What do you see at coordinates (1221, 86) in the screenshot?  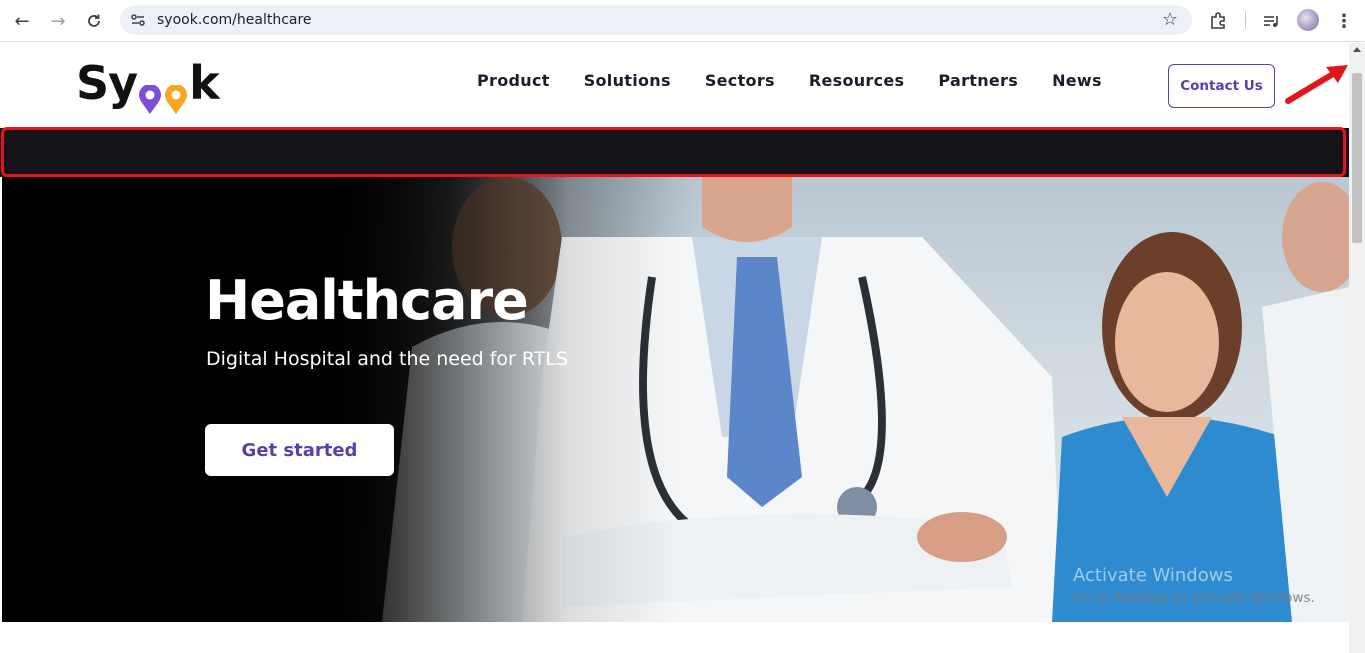 I see `contact-us-button: Contact Us` at bounding box center [1221, 86].